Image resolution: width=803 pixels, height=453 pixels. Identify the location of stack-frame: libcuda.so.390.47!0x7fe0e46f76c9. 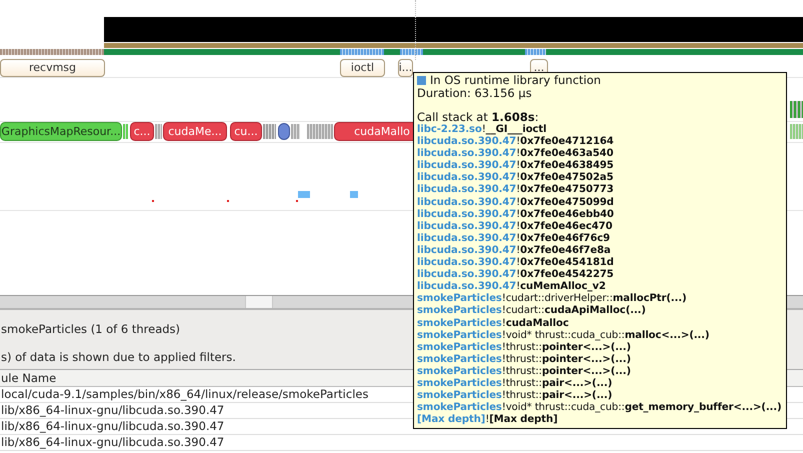
(599, 238).